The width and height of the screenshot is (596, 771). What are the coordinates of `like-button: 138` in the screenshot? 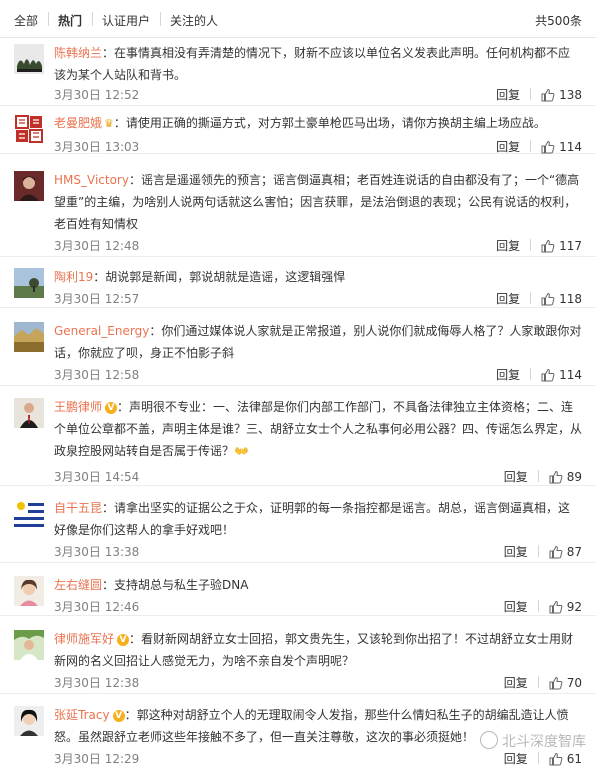 It's located at (561, 95).